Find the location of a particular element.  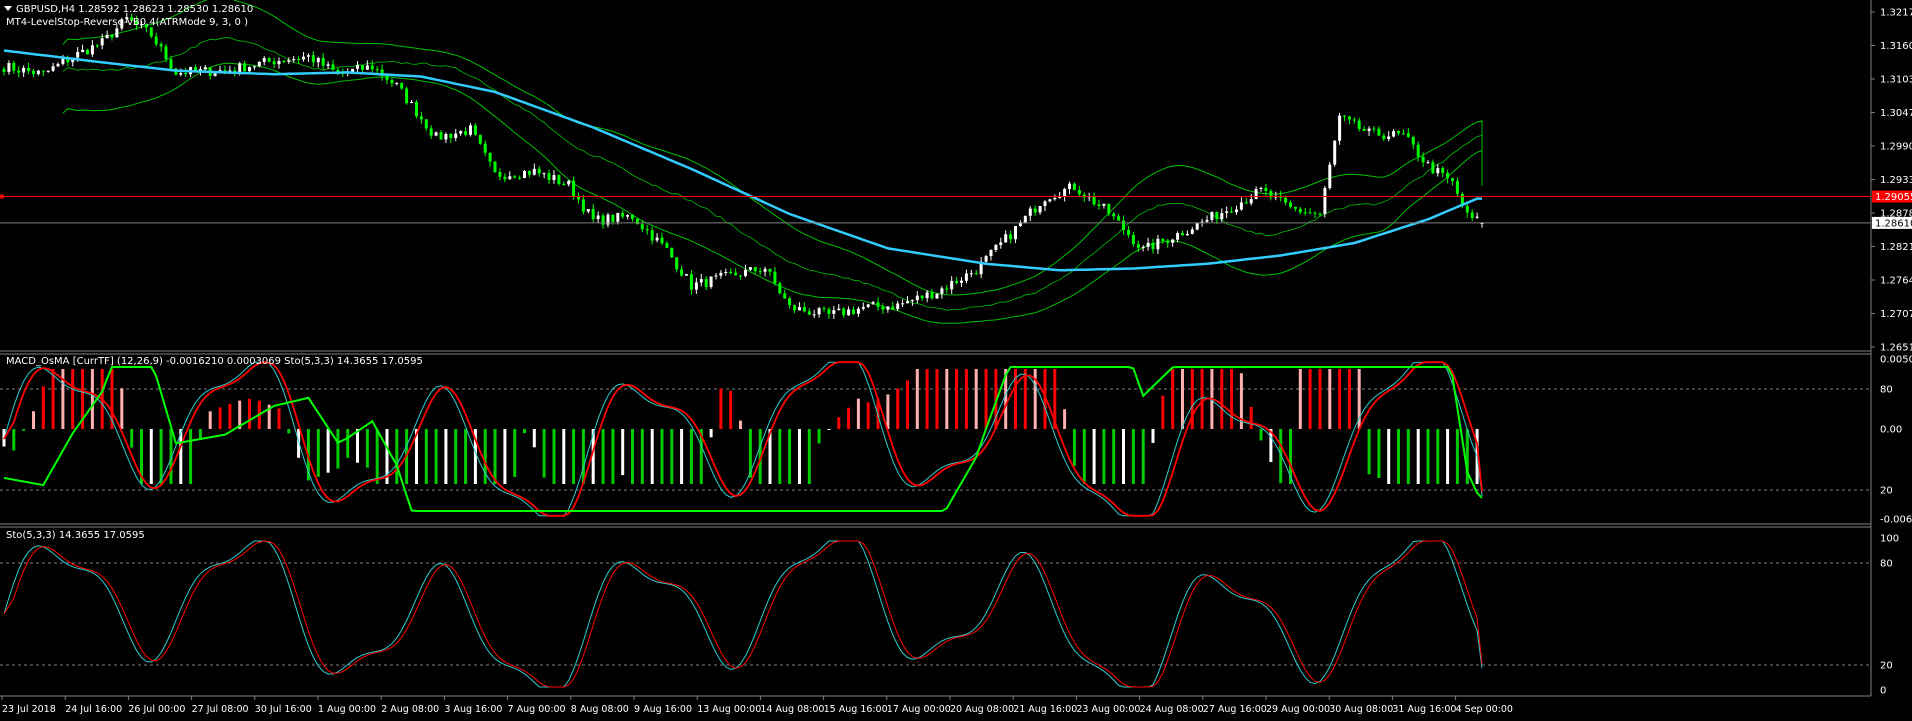

macd-tick-label: -0.0063095 is located at coordinates (1896, 520).